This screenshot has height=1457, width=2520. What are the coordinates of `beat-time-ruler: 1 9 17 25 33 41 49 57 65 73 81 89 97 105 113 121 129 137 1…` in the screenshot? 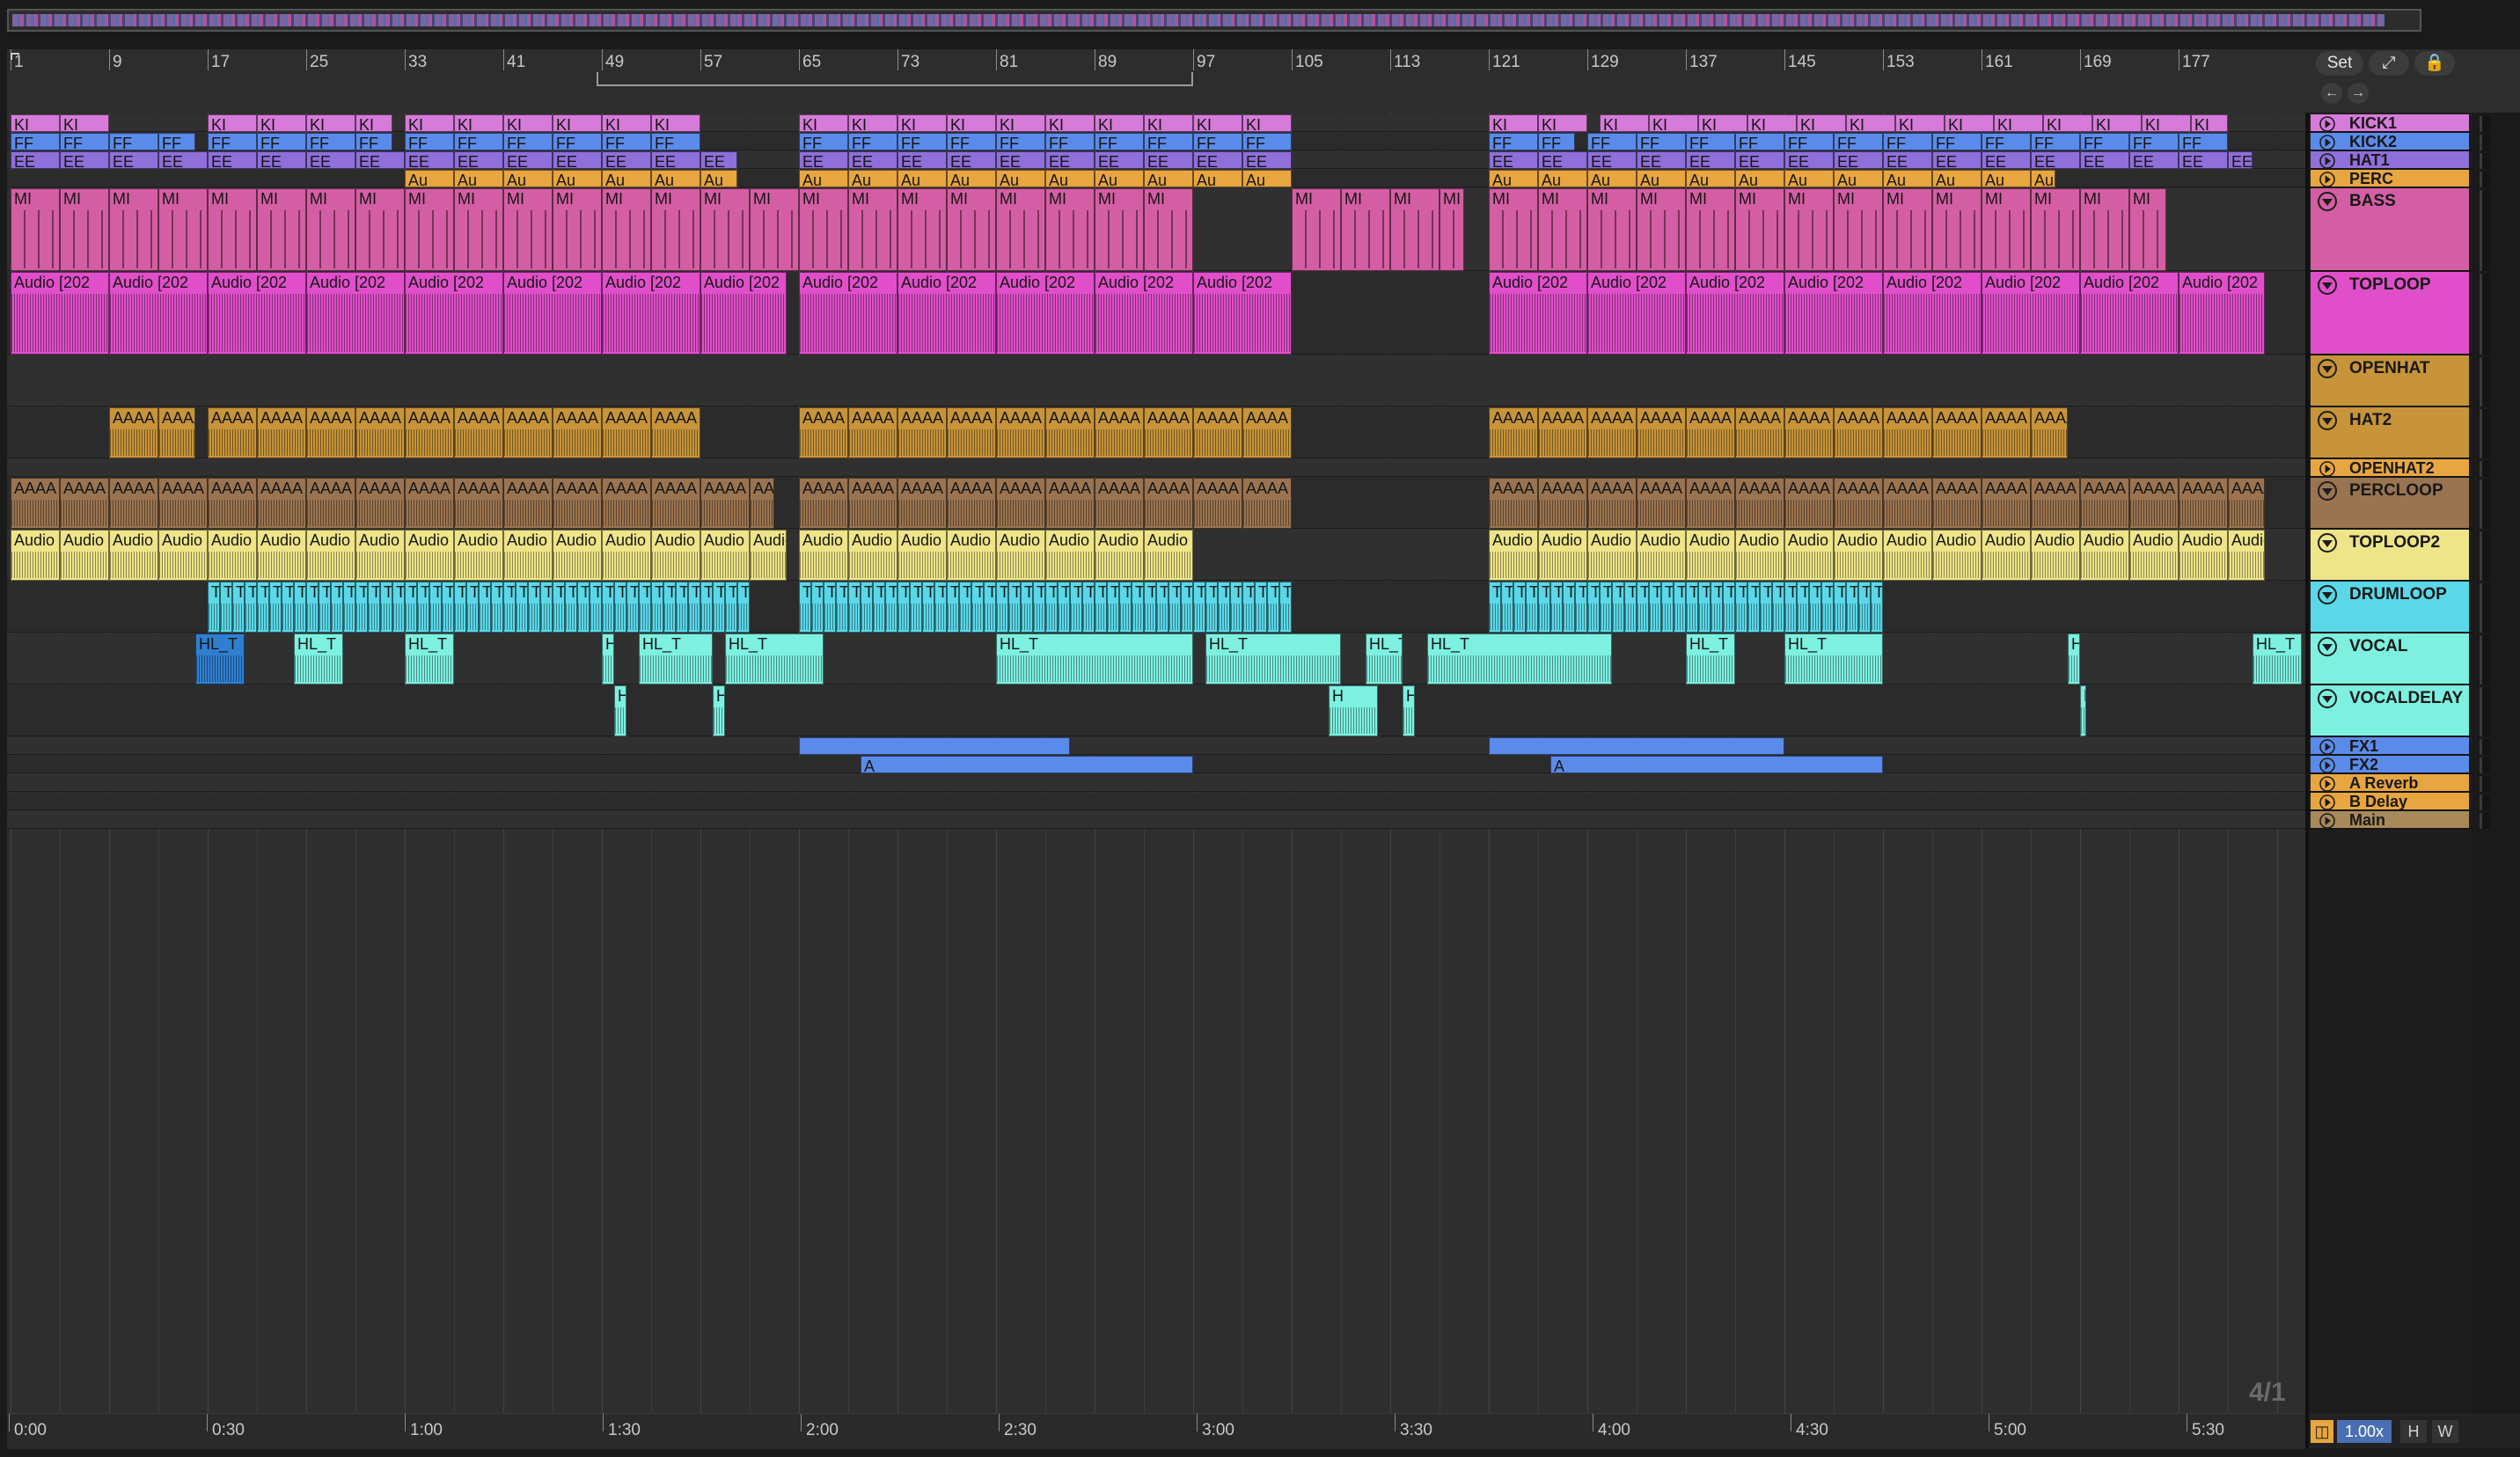 It's located at (1156, 81).